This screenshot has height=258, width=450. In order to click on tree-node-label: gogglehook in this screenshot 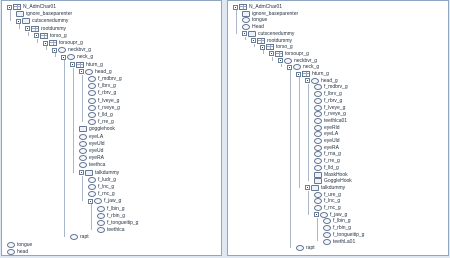, I will do `click(102, 129)`.